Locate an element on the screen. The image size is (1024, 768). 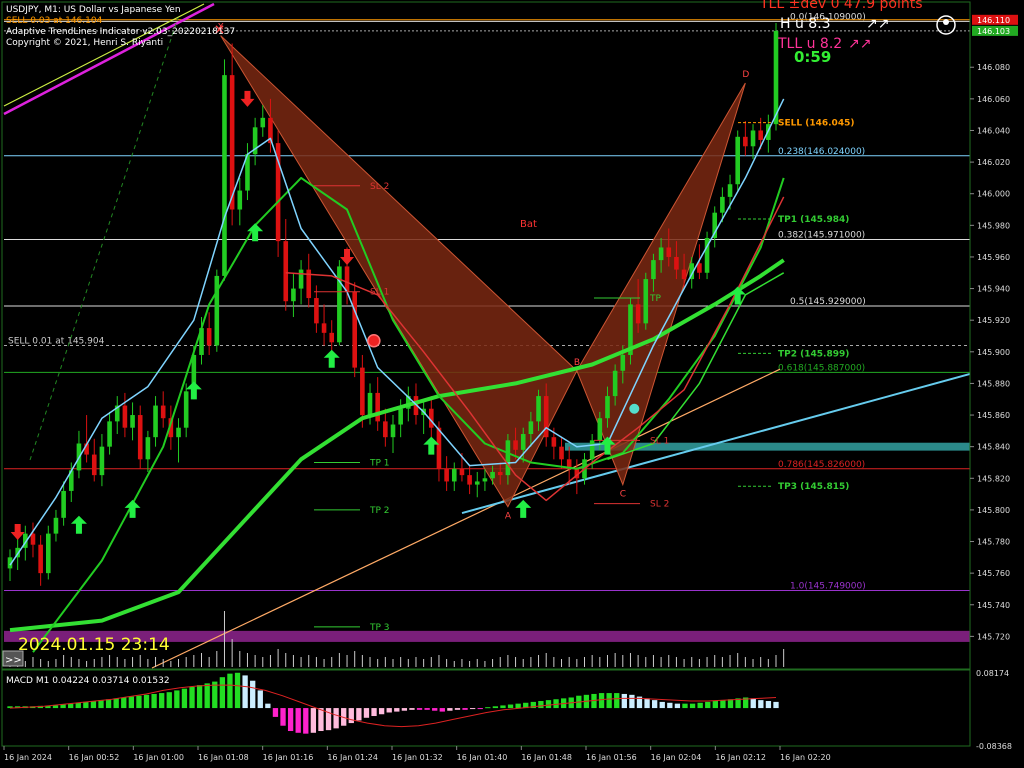
time-tick-0: 16 Jan 2024 is located at coordinates (28, 757).